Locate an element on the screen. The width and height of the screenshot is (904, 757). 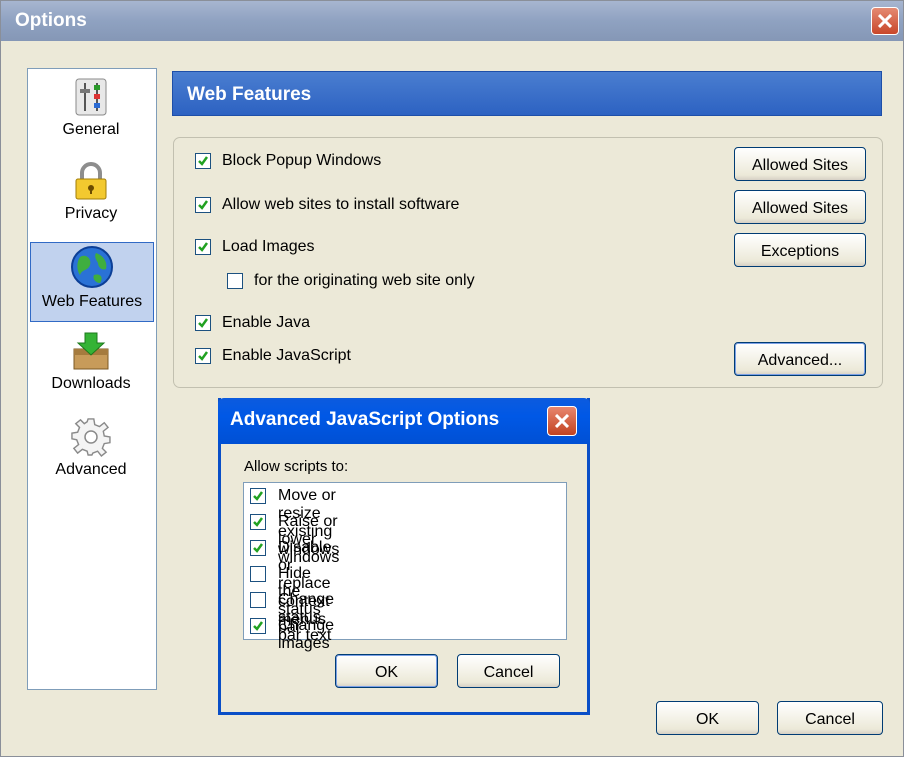
raise-lower-checkbox is located at coordinates (258, 522).